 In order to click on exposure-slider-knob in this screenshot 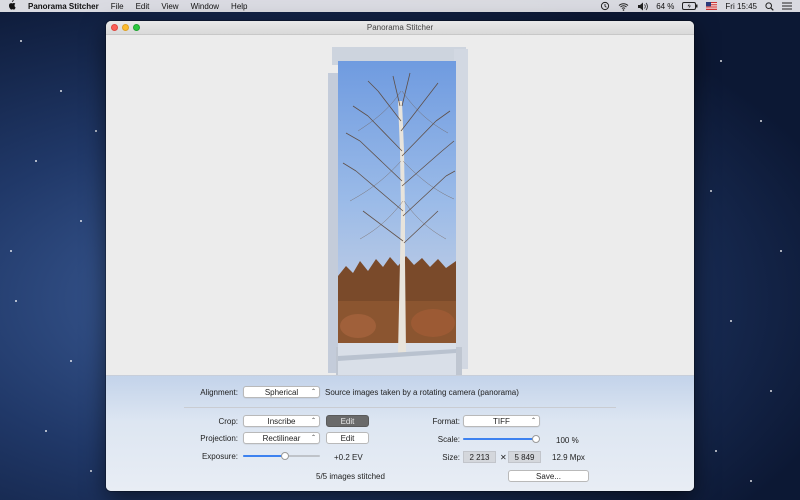, I will do `click(285, 456)`.